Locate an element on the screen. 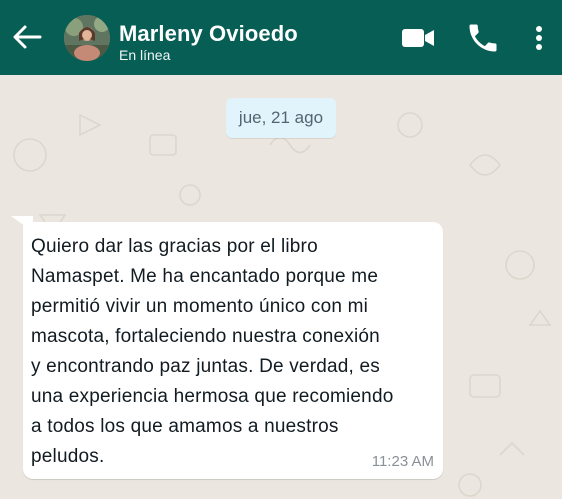  message-line: a todos los que amamos a nuestros is located at coordinates (185, 426).